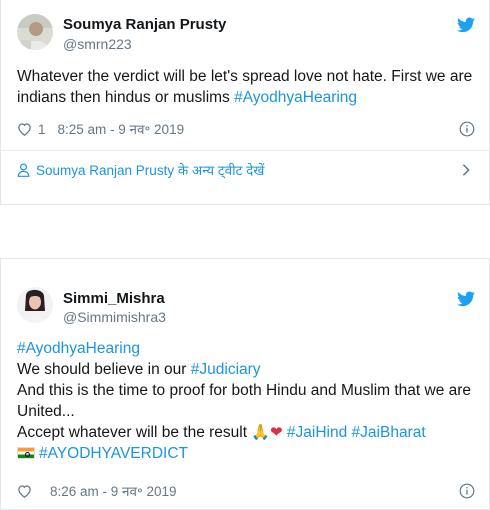 This screenshot has height=510, width=490. I want to click on tweet-line: We should believe in our, so click(104, 369).